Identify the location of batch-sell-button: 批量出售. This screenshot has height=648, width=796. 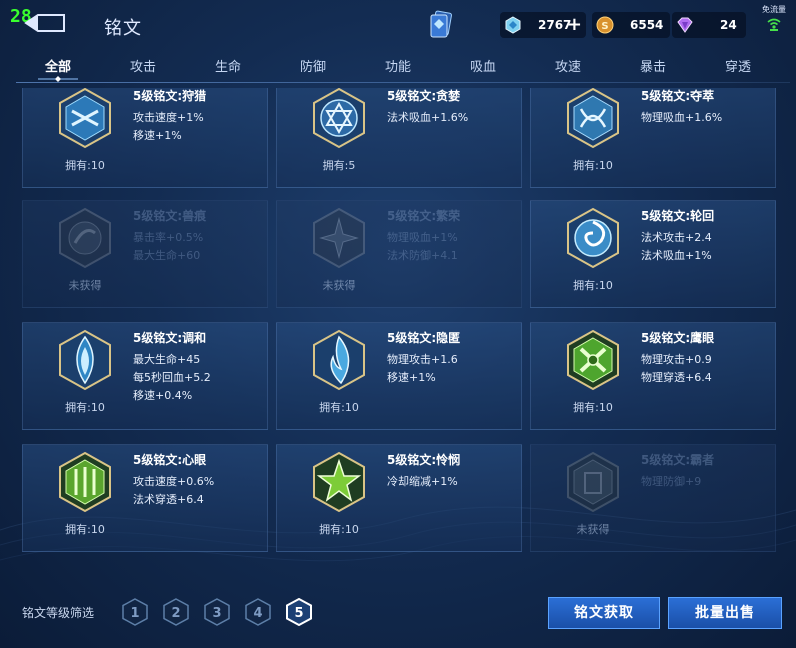
(725, 613).